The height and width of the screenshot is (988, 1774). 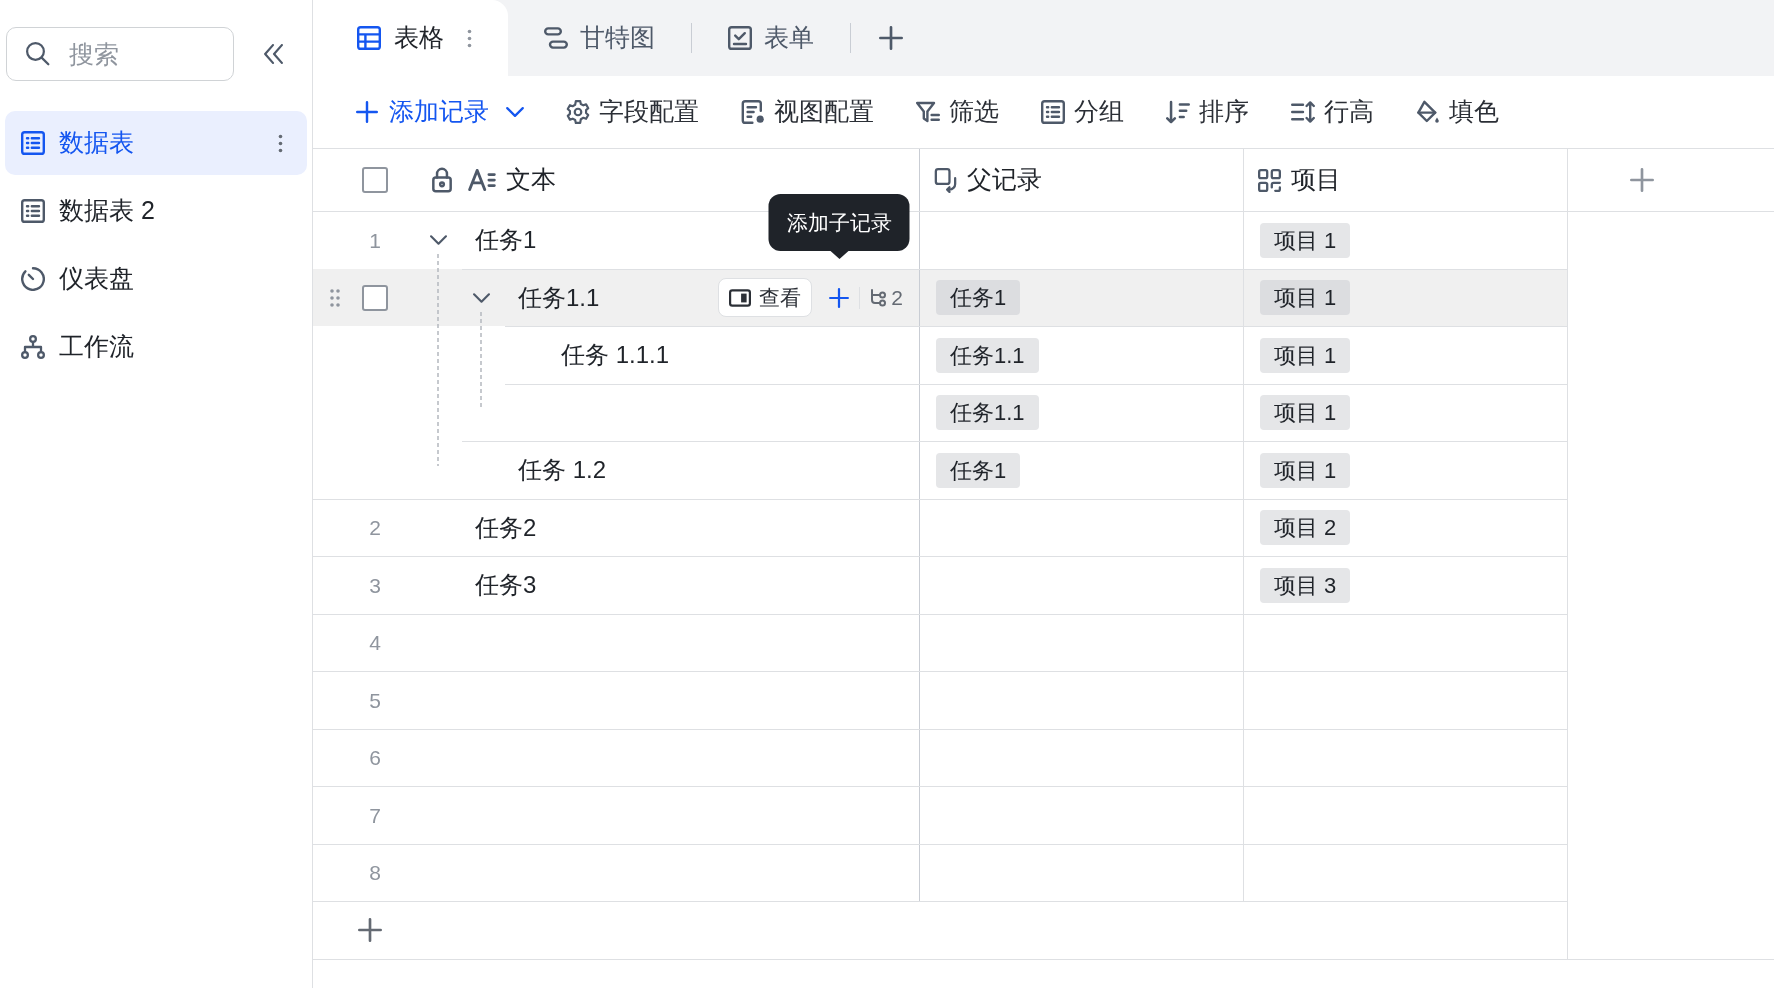 I want to click on row-number: 2, so click(x=375, y=528).